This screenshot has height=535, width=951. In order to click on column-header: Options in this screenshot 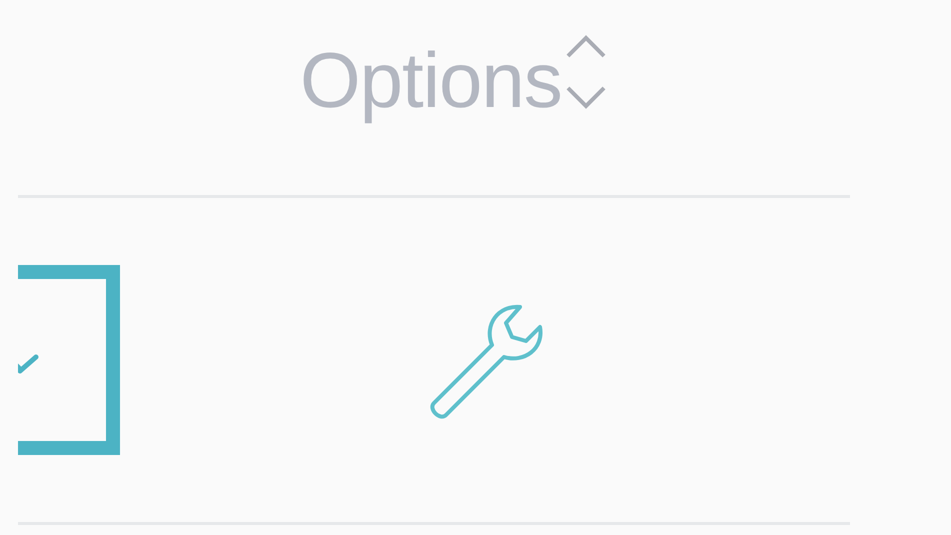, I will do `click(431, 81)`.